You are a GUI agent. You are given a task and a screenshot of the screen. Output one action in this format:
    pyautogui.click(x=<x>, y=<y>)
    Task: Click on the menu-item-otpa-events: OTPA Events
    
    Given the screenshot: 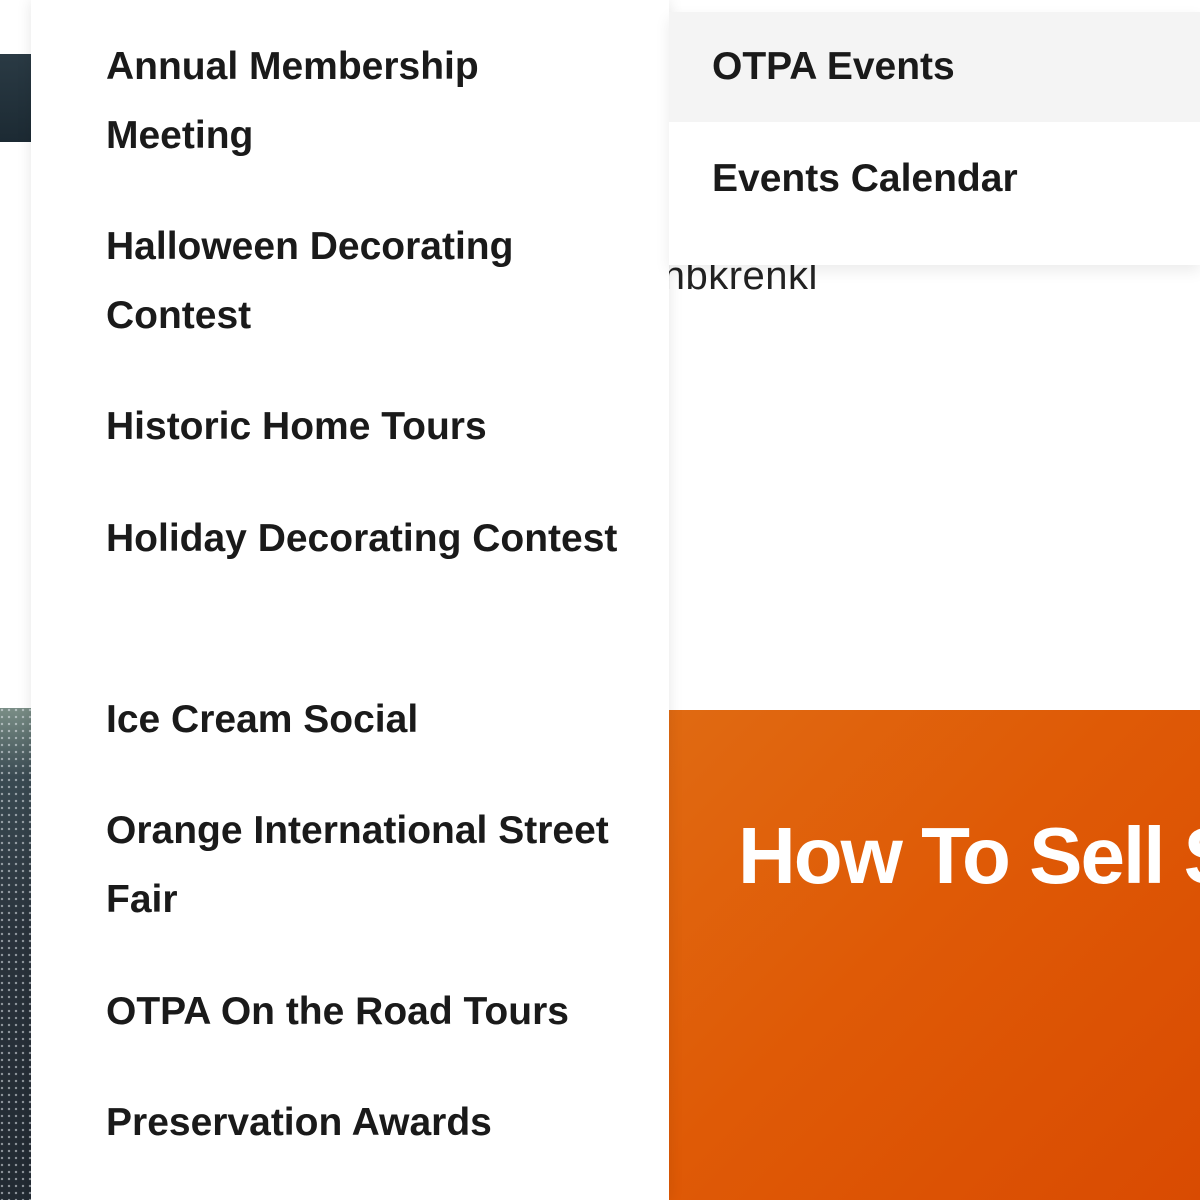 What is the action you would take?
    pyautogui.click(x=934, y=67)
    